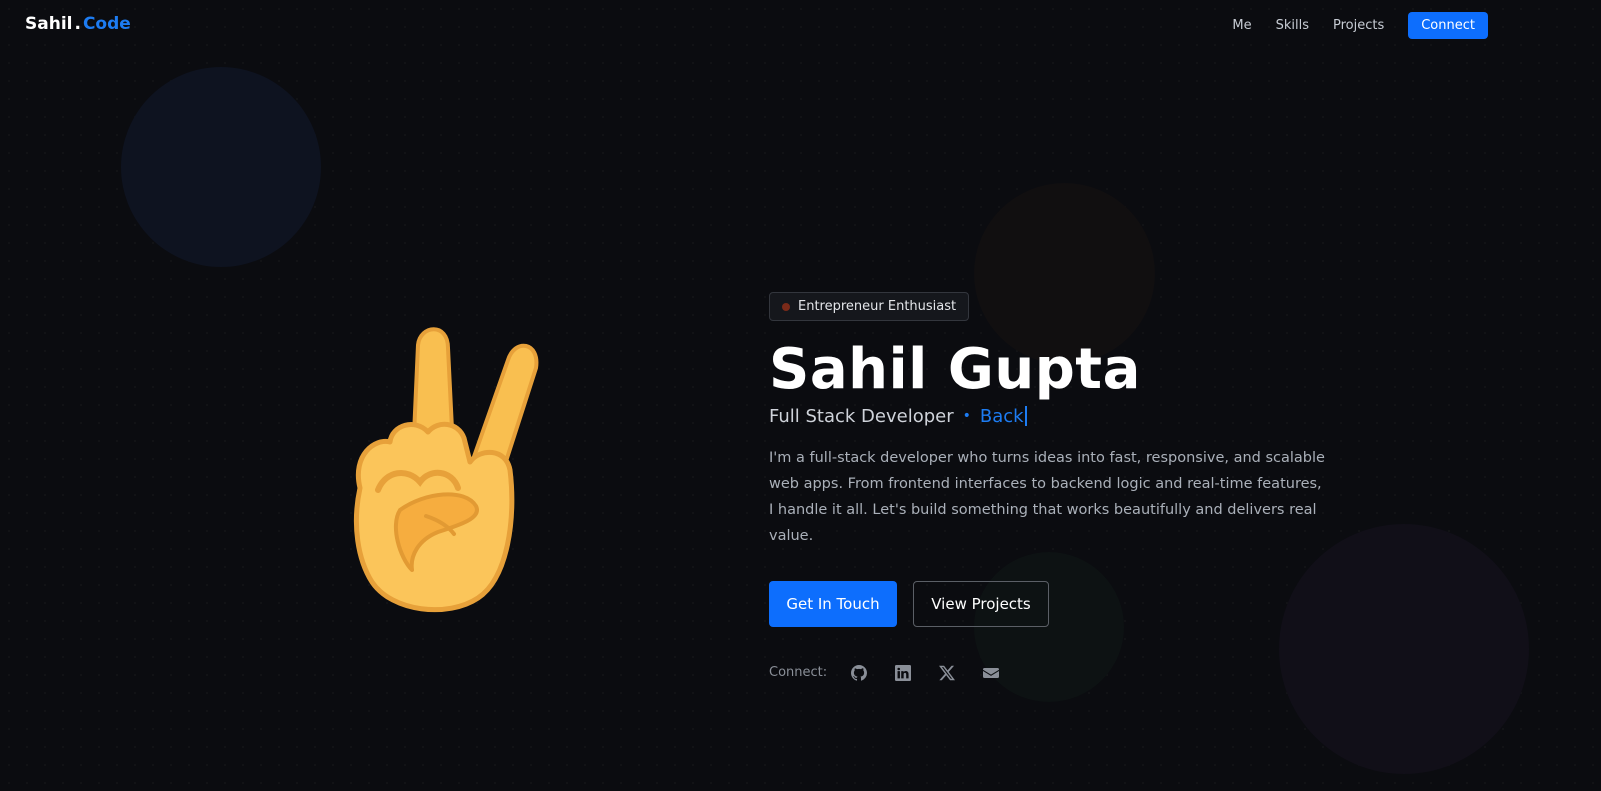 The height and width of the screenshot is (791, 1601). Describe the element at coordinates (1448, 25) in the screenshot. I see `connect-button: Connect` at that location.